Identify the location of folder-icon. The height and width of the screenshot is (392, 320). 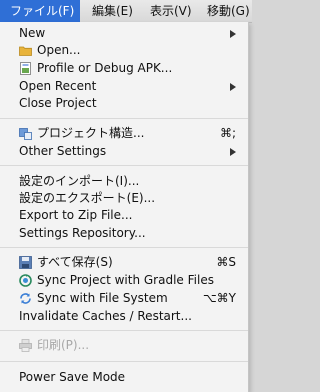
(25, 50).